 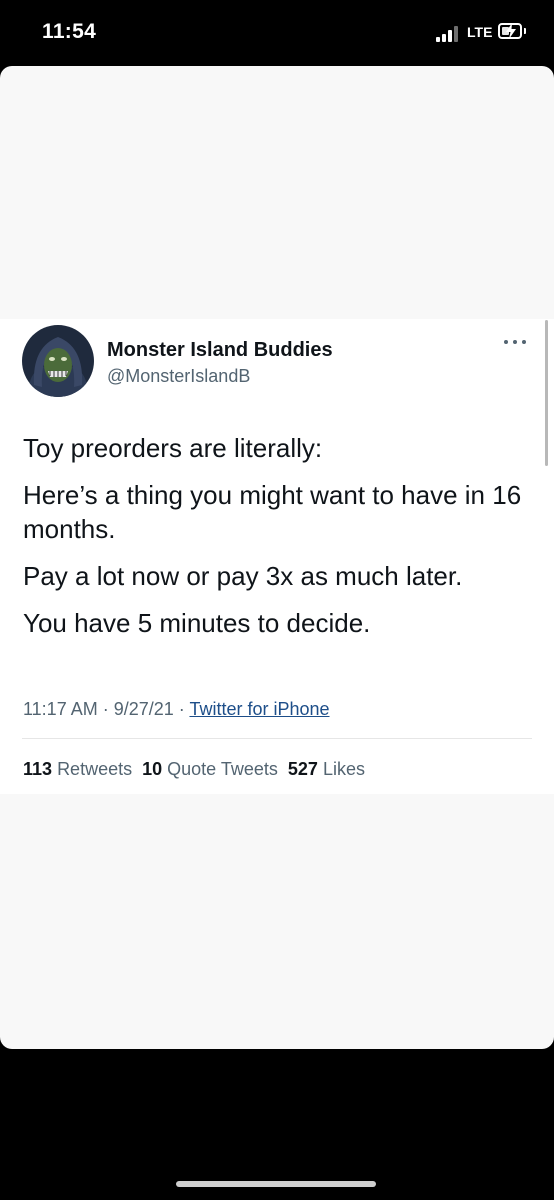 What do you see at coordinates (152, 769) in the screenshot?
I see `quote-tweets-count: 10` at bounding box center [152, 769].